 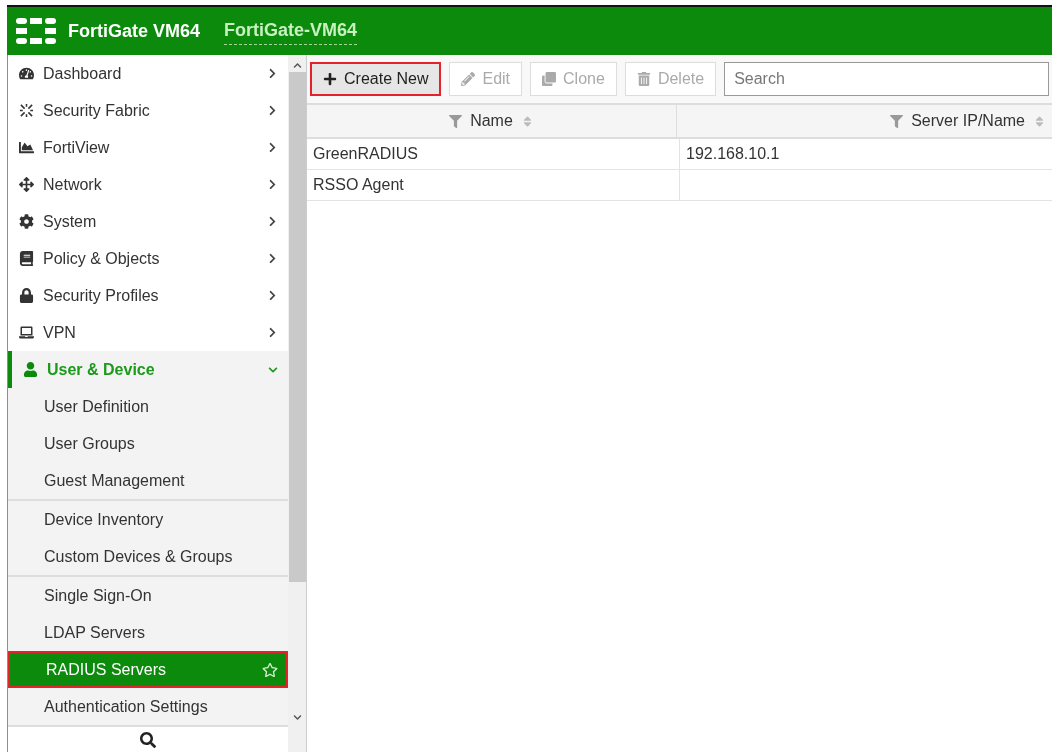 What do you see at coordinates (297, 717) in the screenshot?
I see `scroll-down-icon` at bounding box center [297, 717].